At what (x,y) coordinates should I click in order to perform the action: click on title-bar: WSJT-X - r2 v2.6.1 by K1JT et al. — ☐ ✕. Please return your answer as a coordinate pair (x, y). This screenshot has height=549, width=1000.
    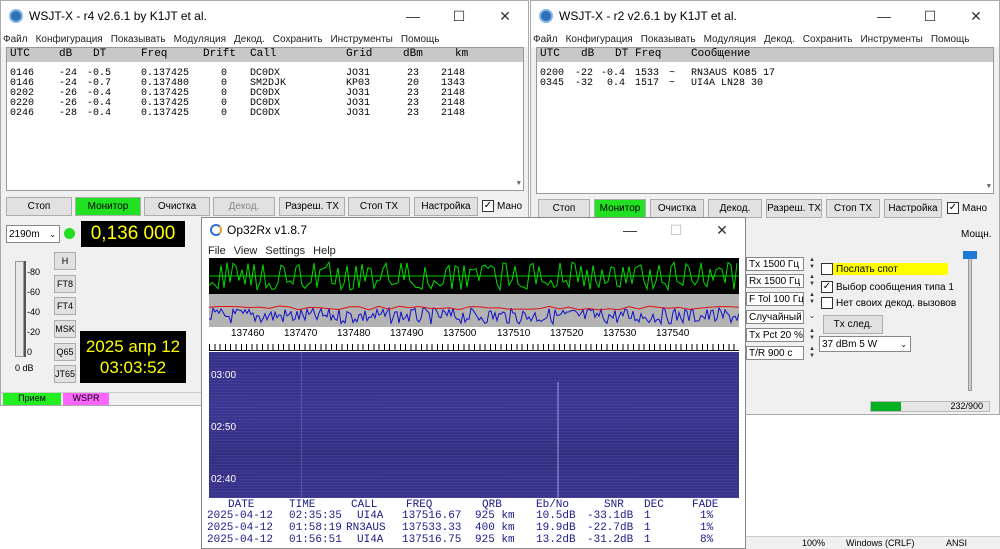
    Looking at the image, I should click on (765, 16).